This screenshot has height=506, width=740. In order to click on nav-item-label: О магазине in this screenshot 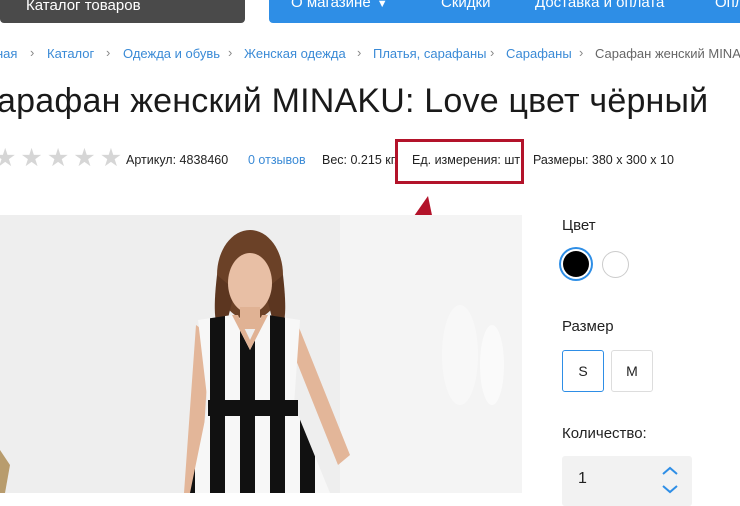, I will do `click(331, 5)`.